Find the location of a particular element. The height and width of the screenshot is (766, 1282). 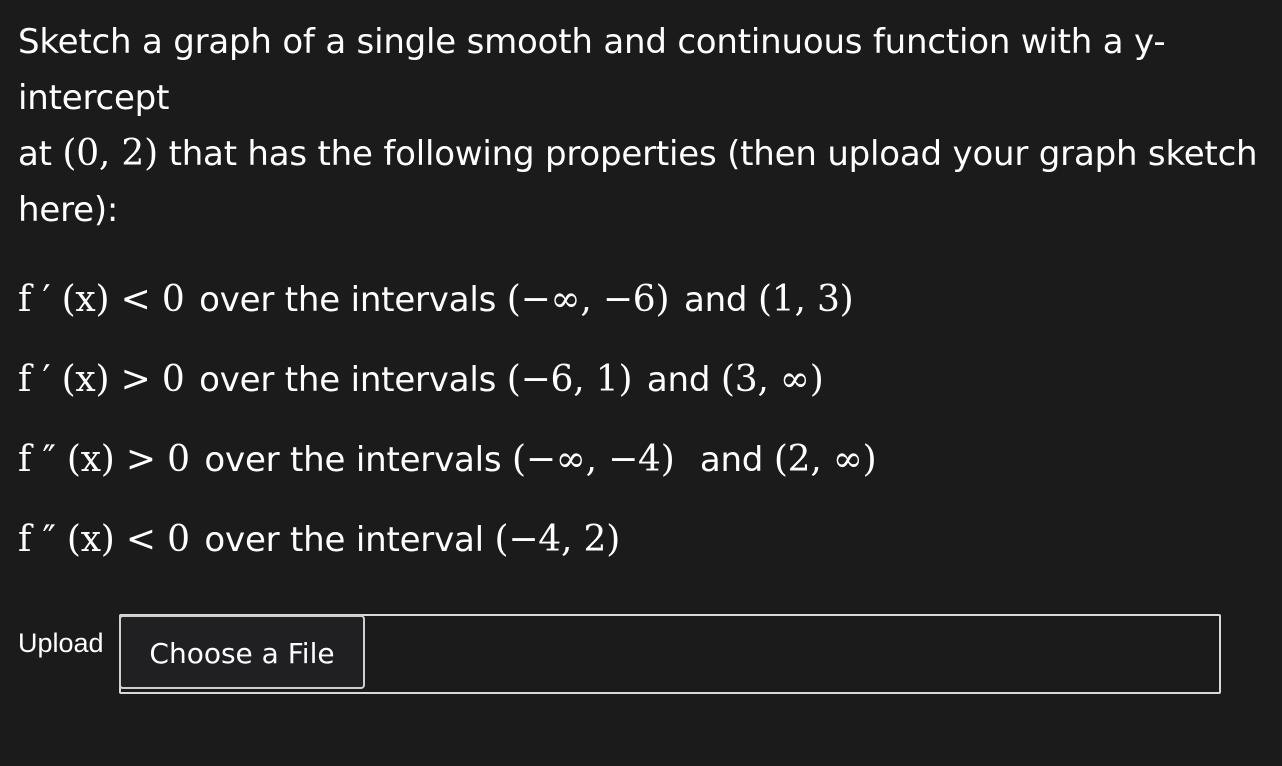

choose-file-button: Choose a File is located at coordinates (242, 652).